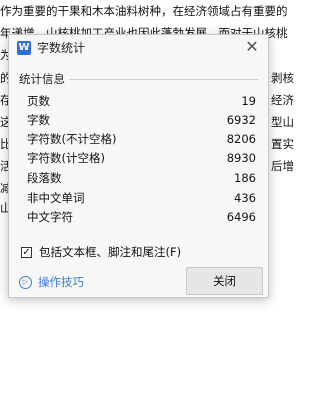 The image size is (320, 393). Describe the element at coordinates (241, 120) in the screenshot. I see `stat-value: 6932` at that location.